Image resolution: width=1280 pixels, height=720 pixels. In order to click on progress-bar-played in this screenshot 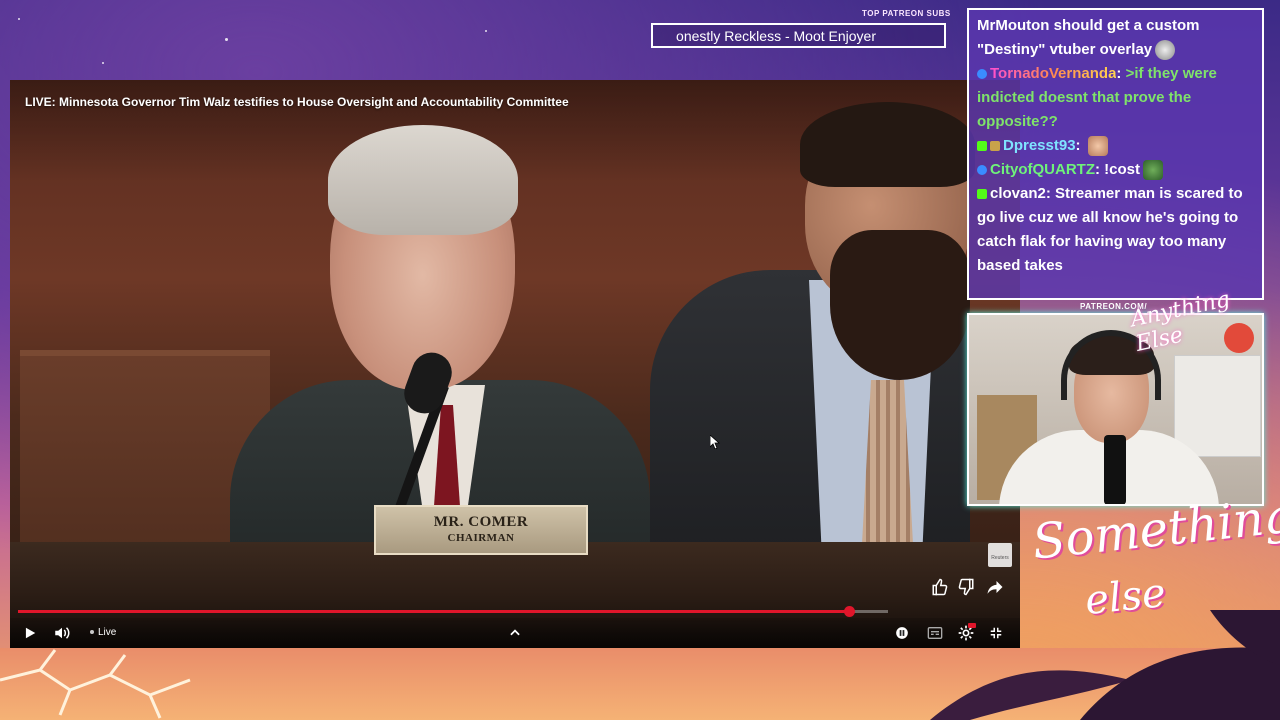, I will do `click(433, 611)`.